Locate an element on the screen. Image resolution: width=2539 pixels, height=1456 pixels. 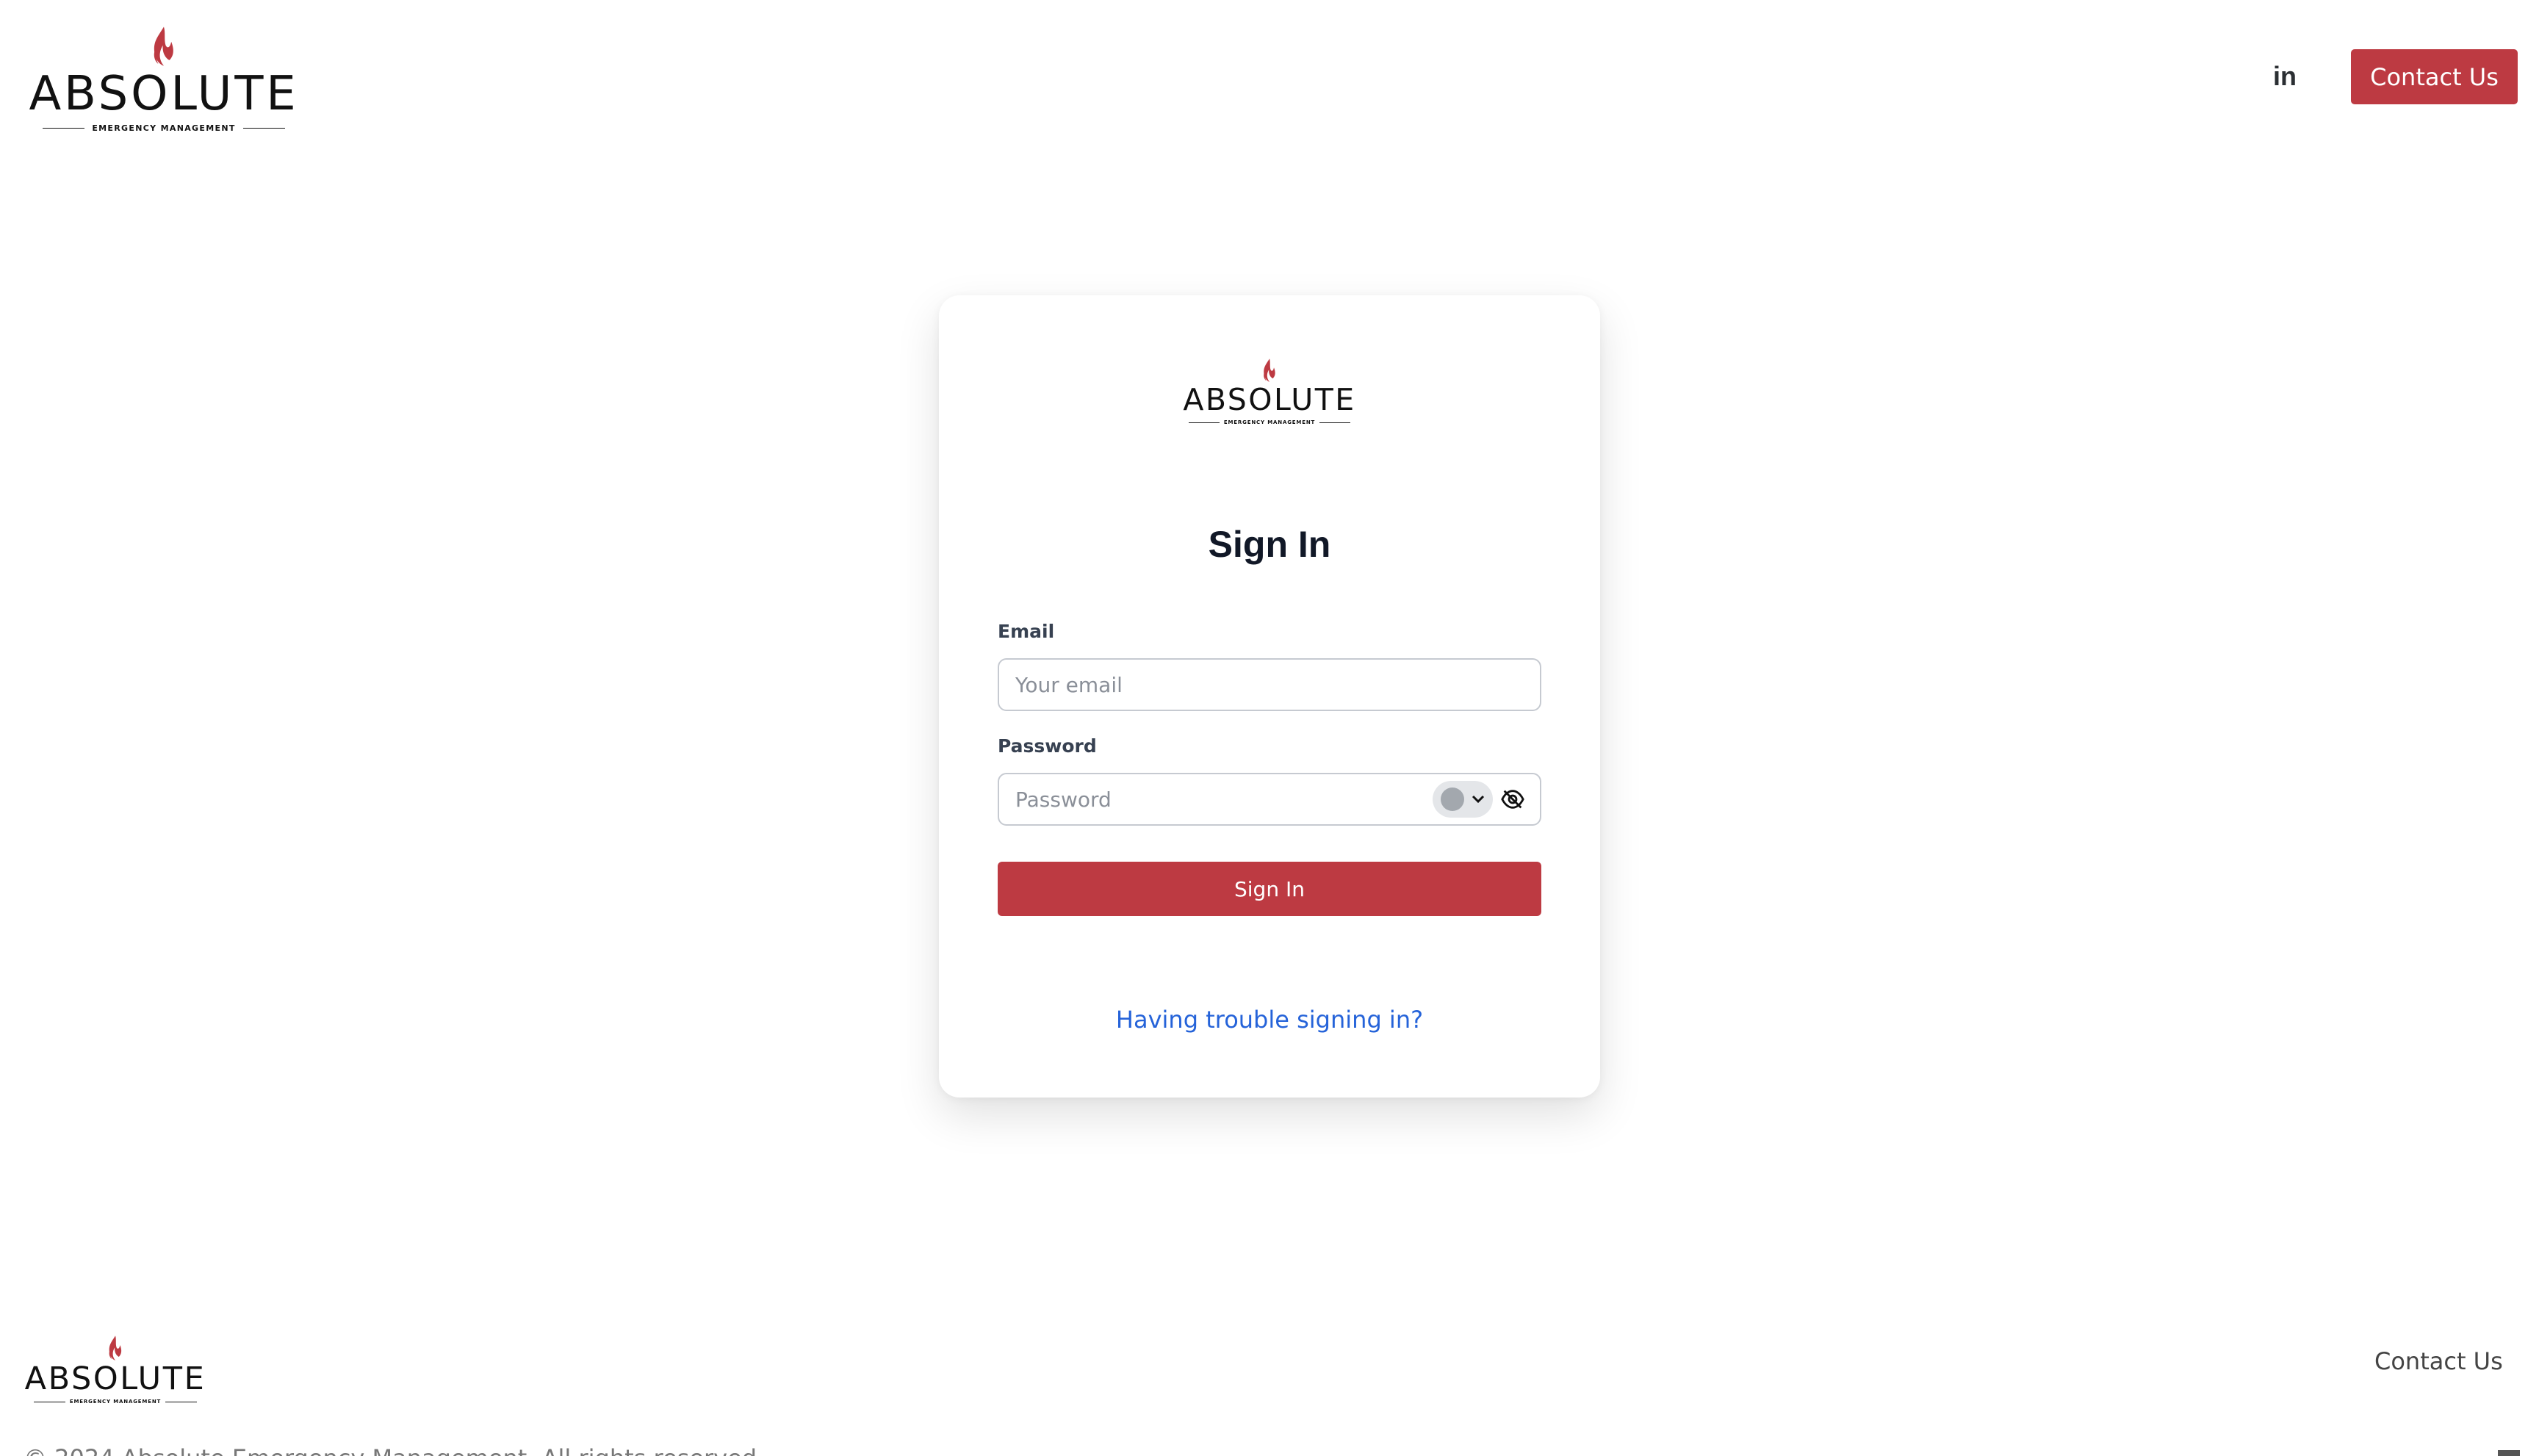
email-field is located at coordinates (1269, 685).